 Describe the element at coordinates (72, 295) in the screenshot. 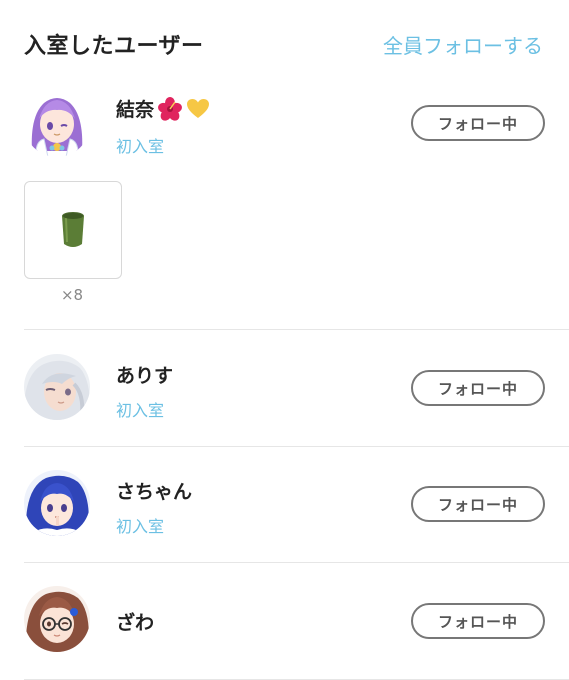

I see `gift-count: ×8` at that location.